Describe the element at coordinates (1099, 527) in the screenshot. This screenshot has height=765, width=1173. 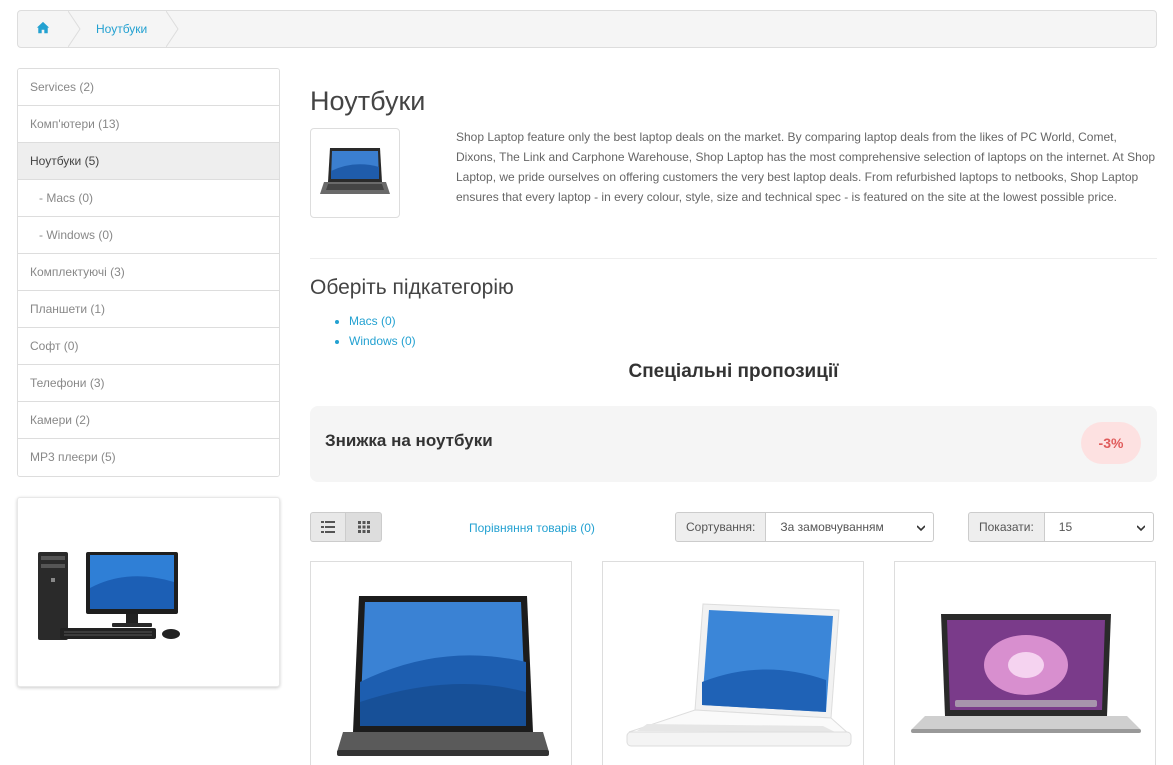
I see `limit-select: 15` at that location.